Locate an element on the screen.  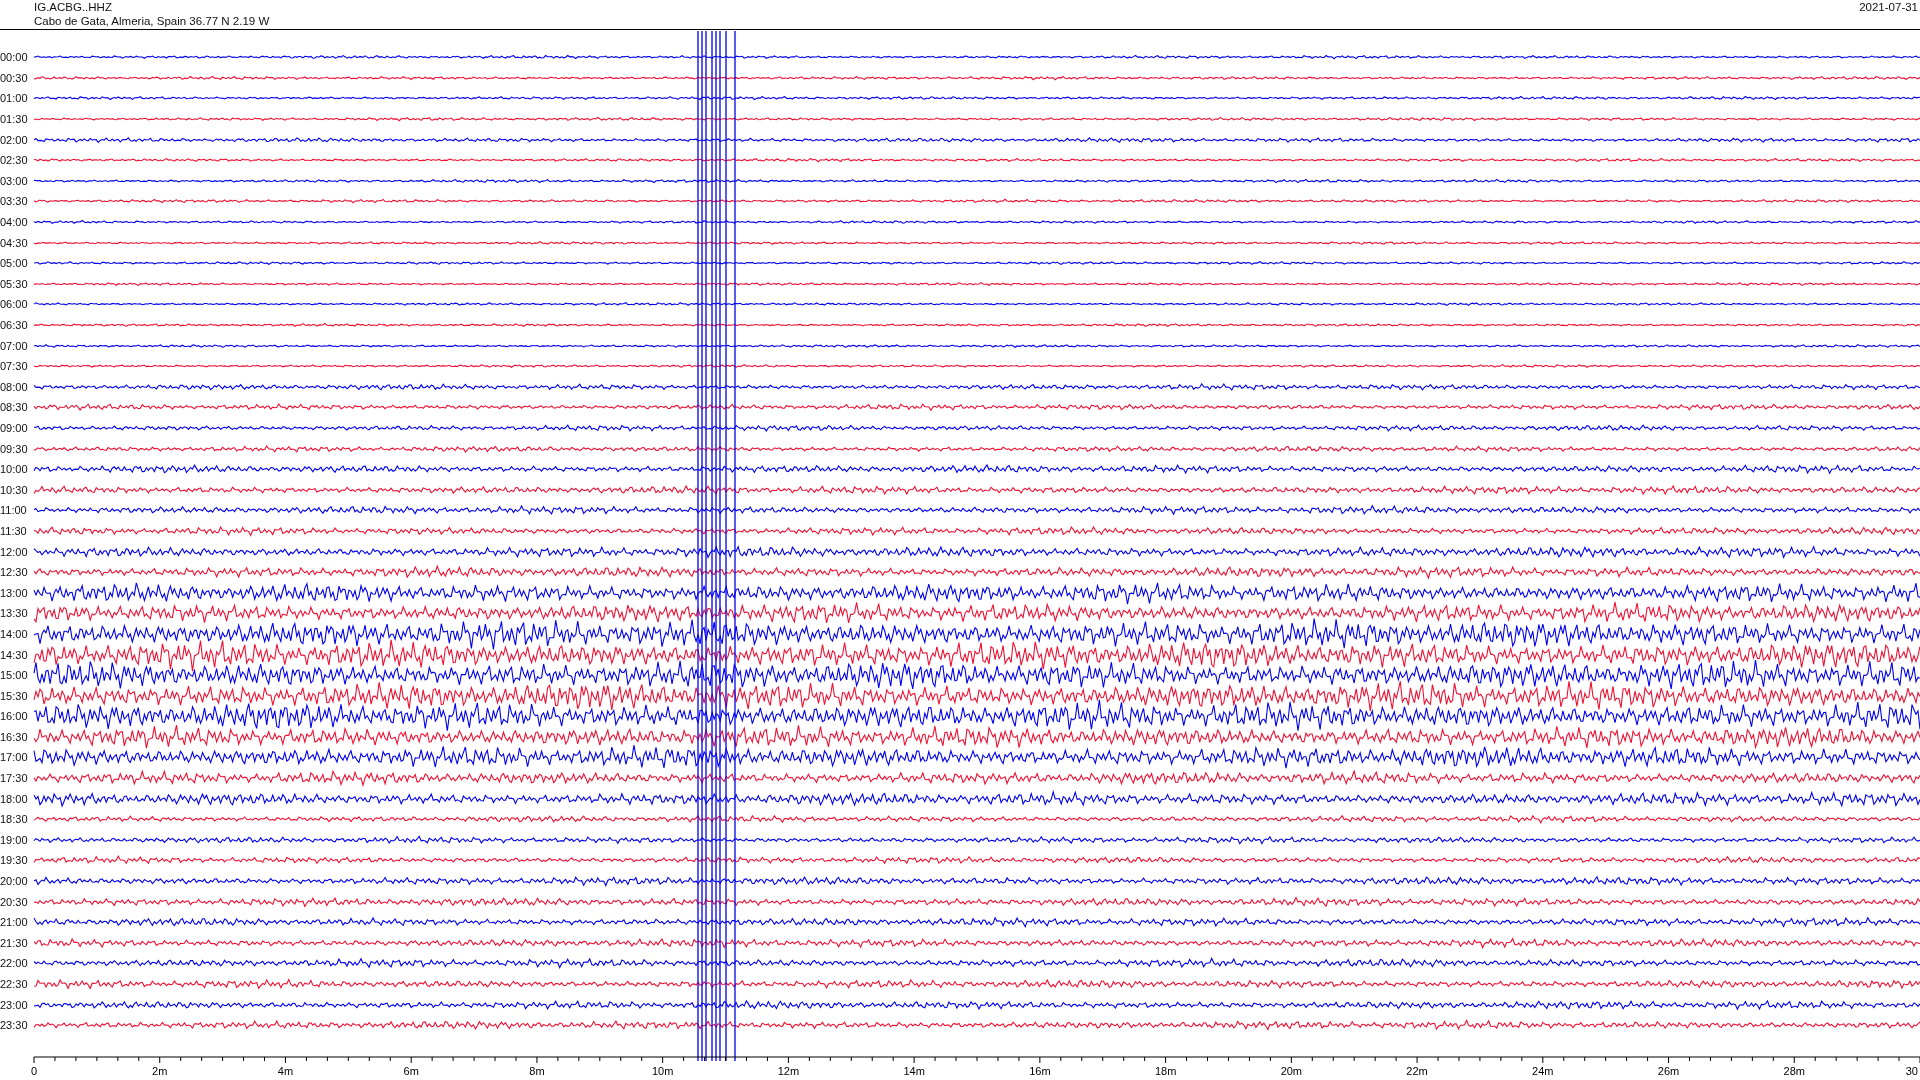
time-label: 05:00 is located at coordinates (14, 263).